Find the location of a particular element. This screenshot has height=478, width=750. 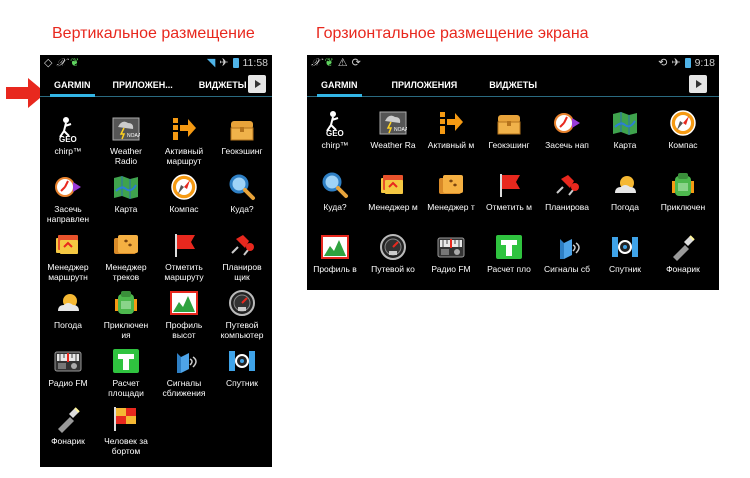

app-adventures: Приключен ия is located at coordinates (126, 314).